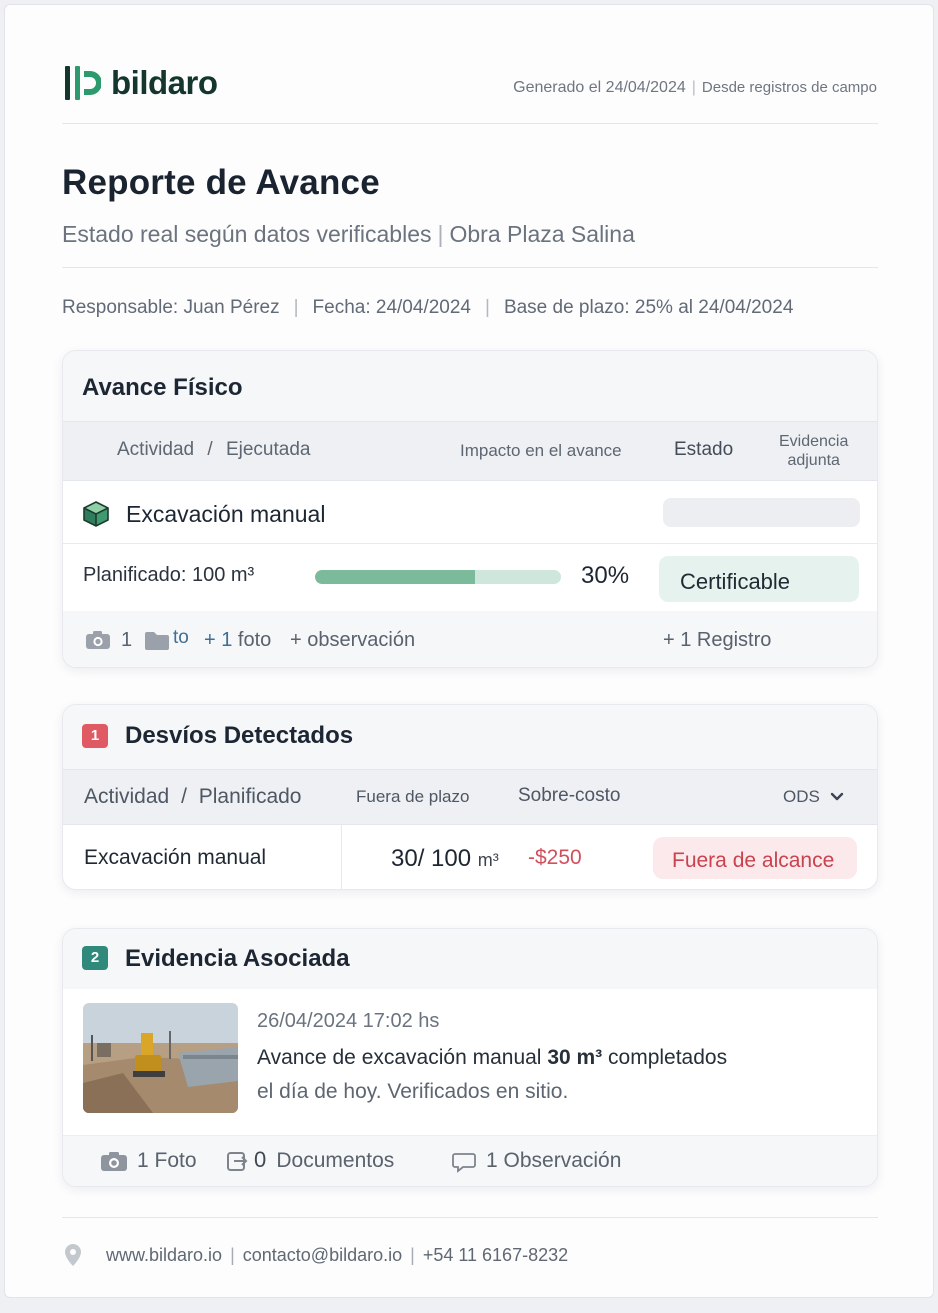 The height and width of the screenshot is (1313, 938). I want to click on deviation-cost: -$250, so click(555, 857).